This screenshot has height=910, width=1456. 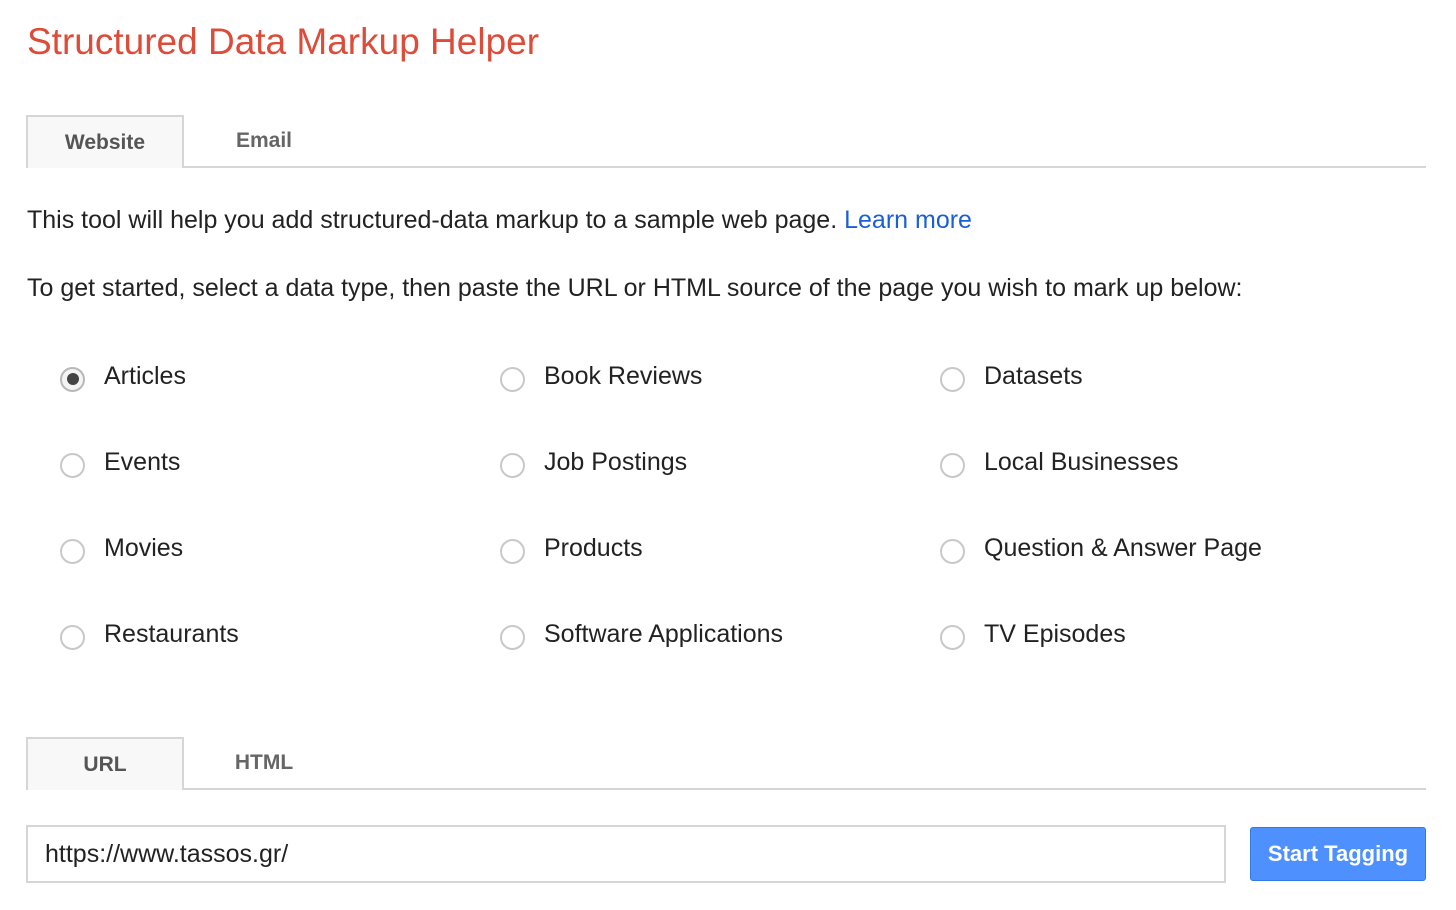 I want to click on radio-question-answer-page, so click(x=952, y=551).